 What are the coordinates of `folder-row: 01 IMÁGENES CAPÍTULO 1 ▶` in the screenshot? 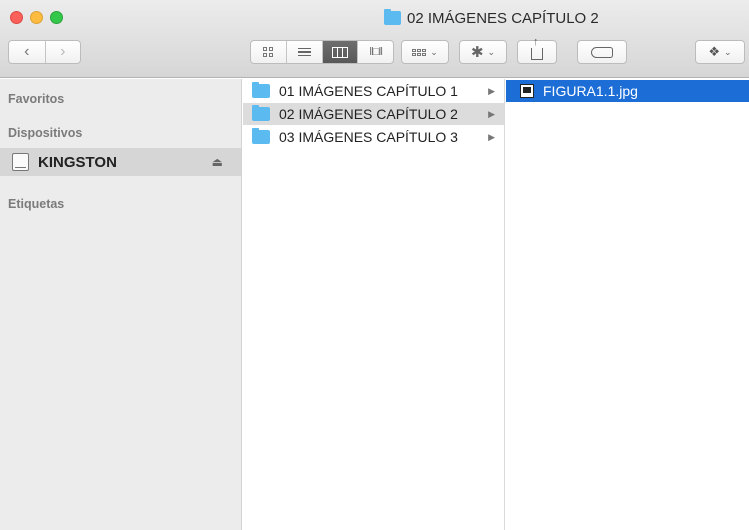 It's located at (373, 91).